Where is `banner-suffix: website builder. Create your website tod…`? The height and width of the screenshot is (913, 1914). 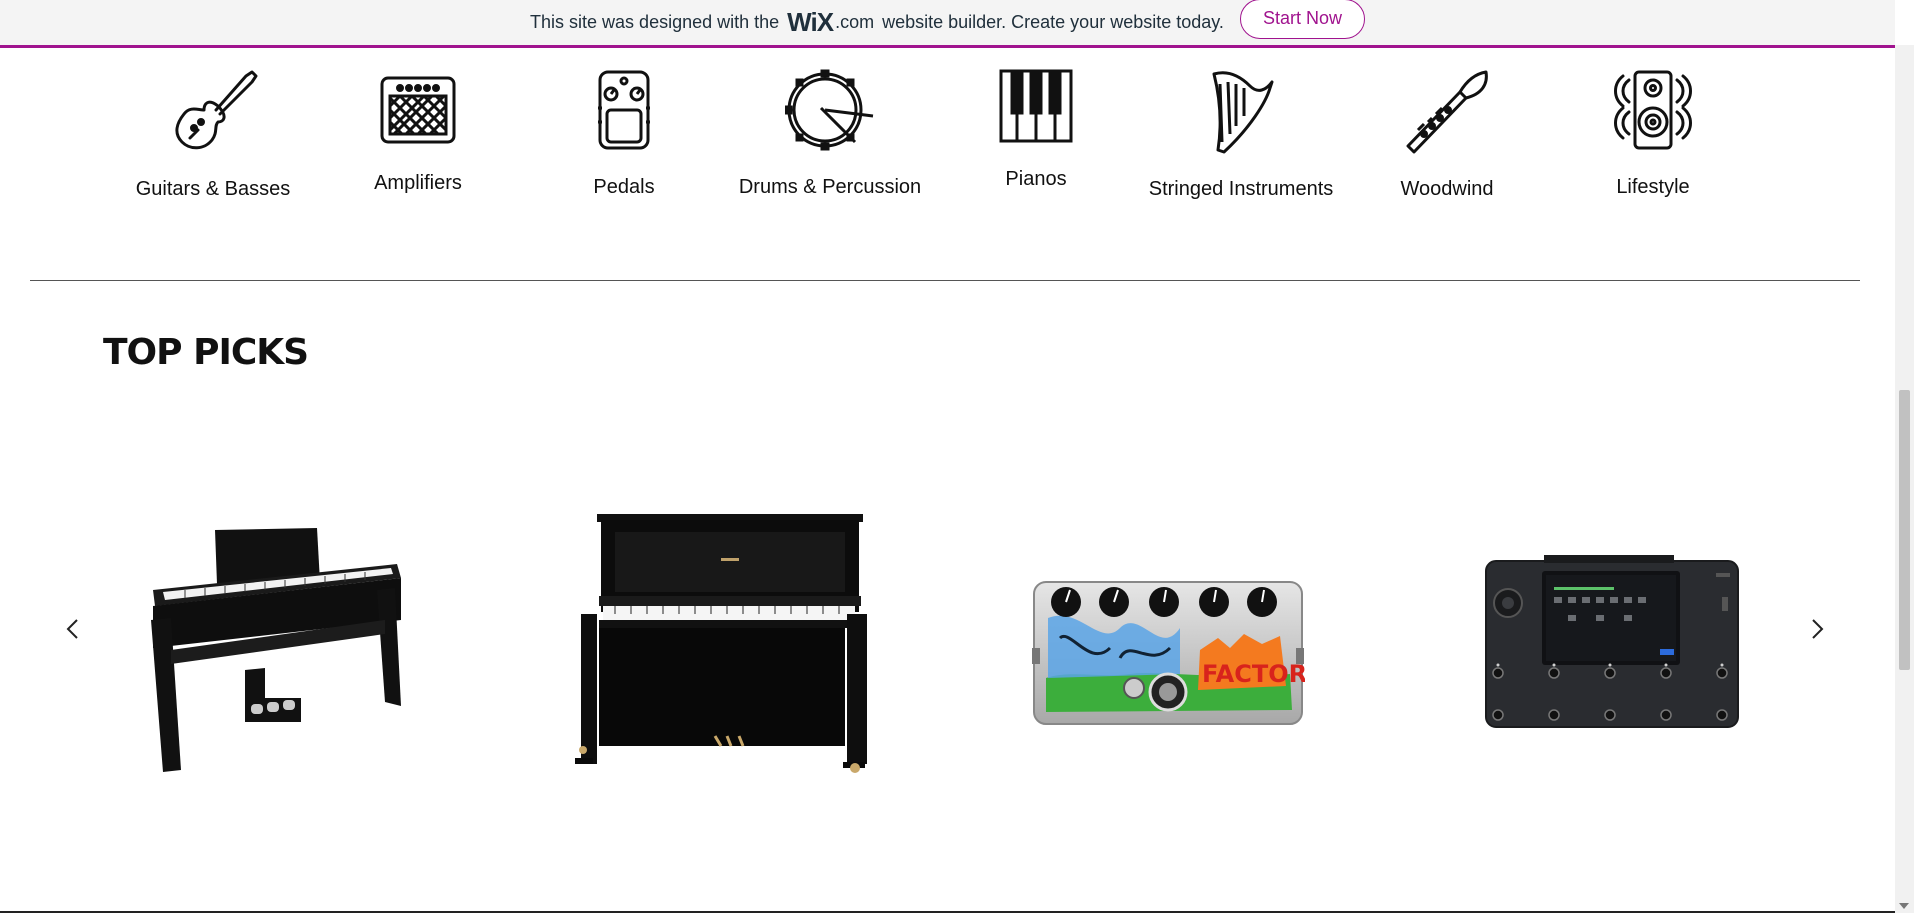 banner-suffix: website builder. Create your website tod… is located at coordinates (1053, 22).